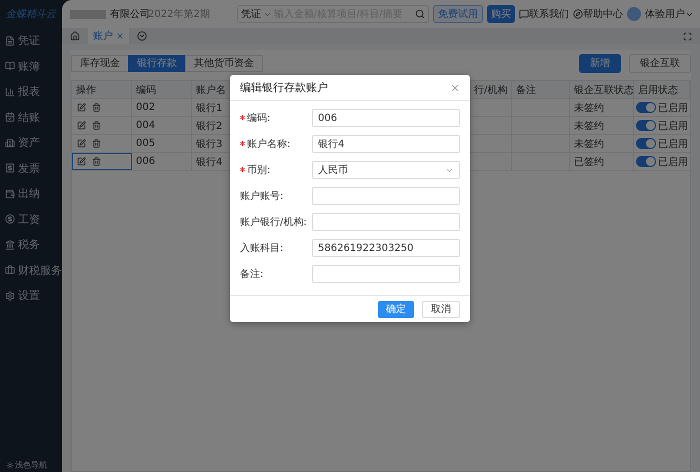 The width and height of the screenshot is (700, 472). Describe the element at coordinates (108, 36) in the screenshot. I see `page-tab: 账户` at that location.